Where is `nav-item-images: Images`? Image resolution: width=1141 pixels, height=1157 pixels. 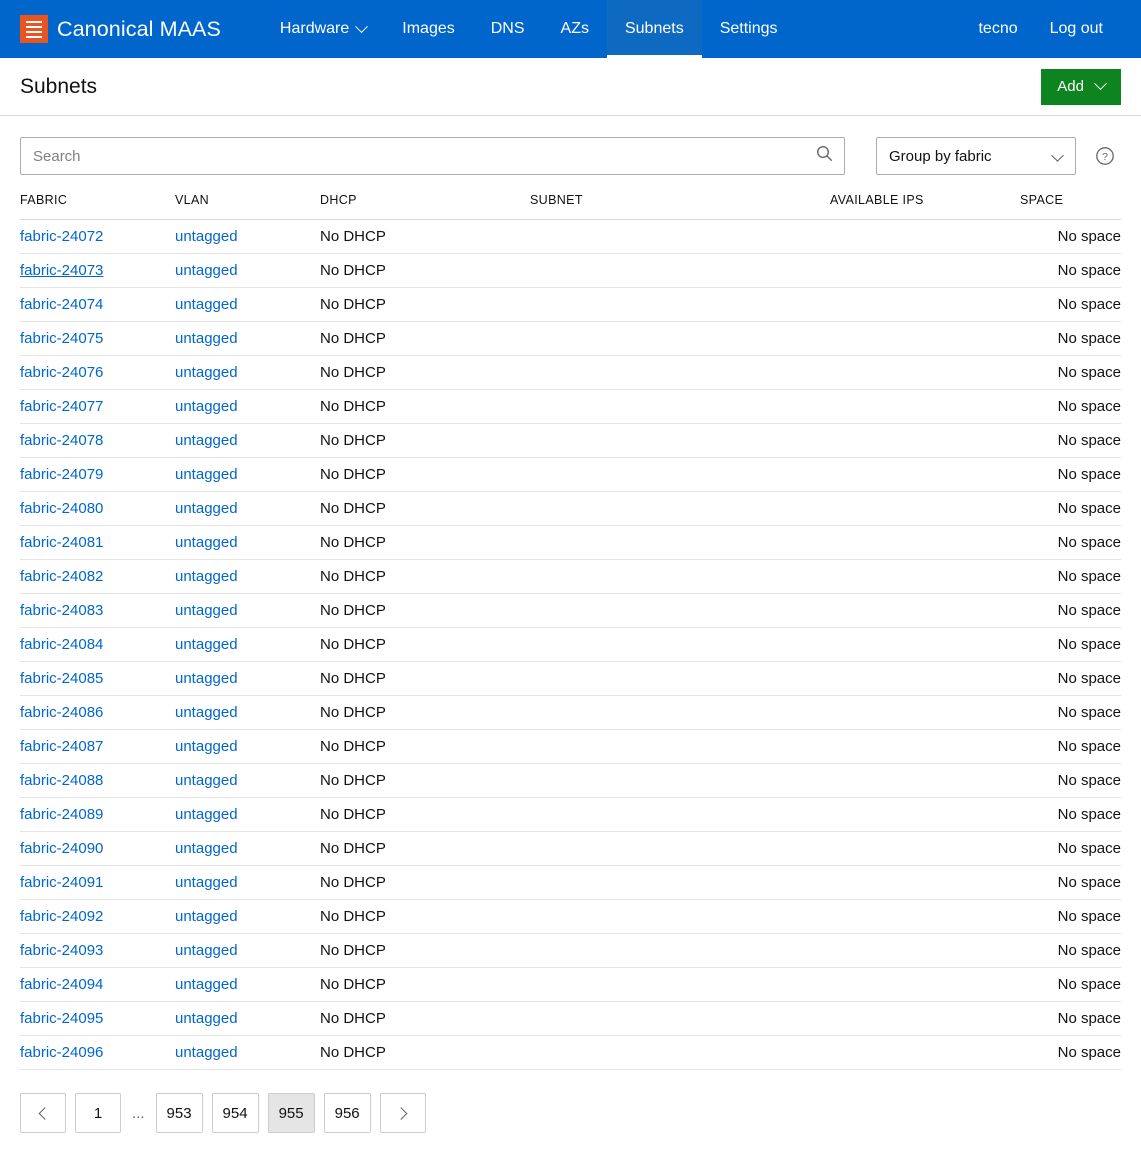
nav-item-images: Images is located at coordinates (428, 29).